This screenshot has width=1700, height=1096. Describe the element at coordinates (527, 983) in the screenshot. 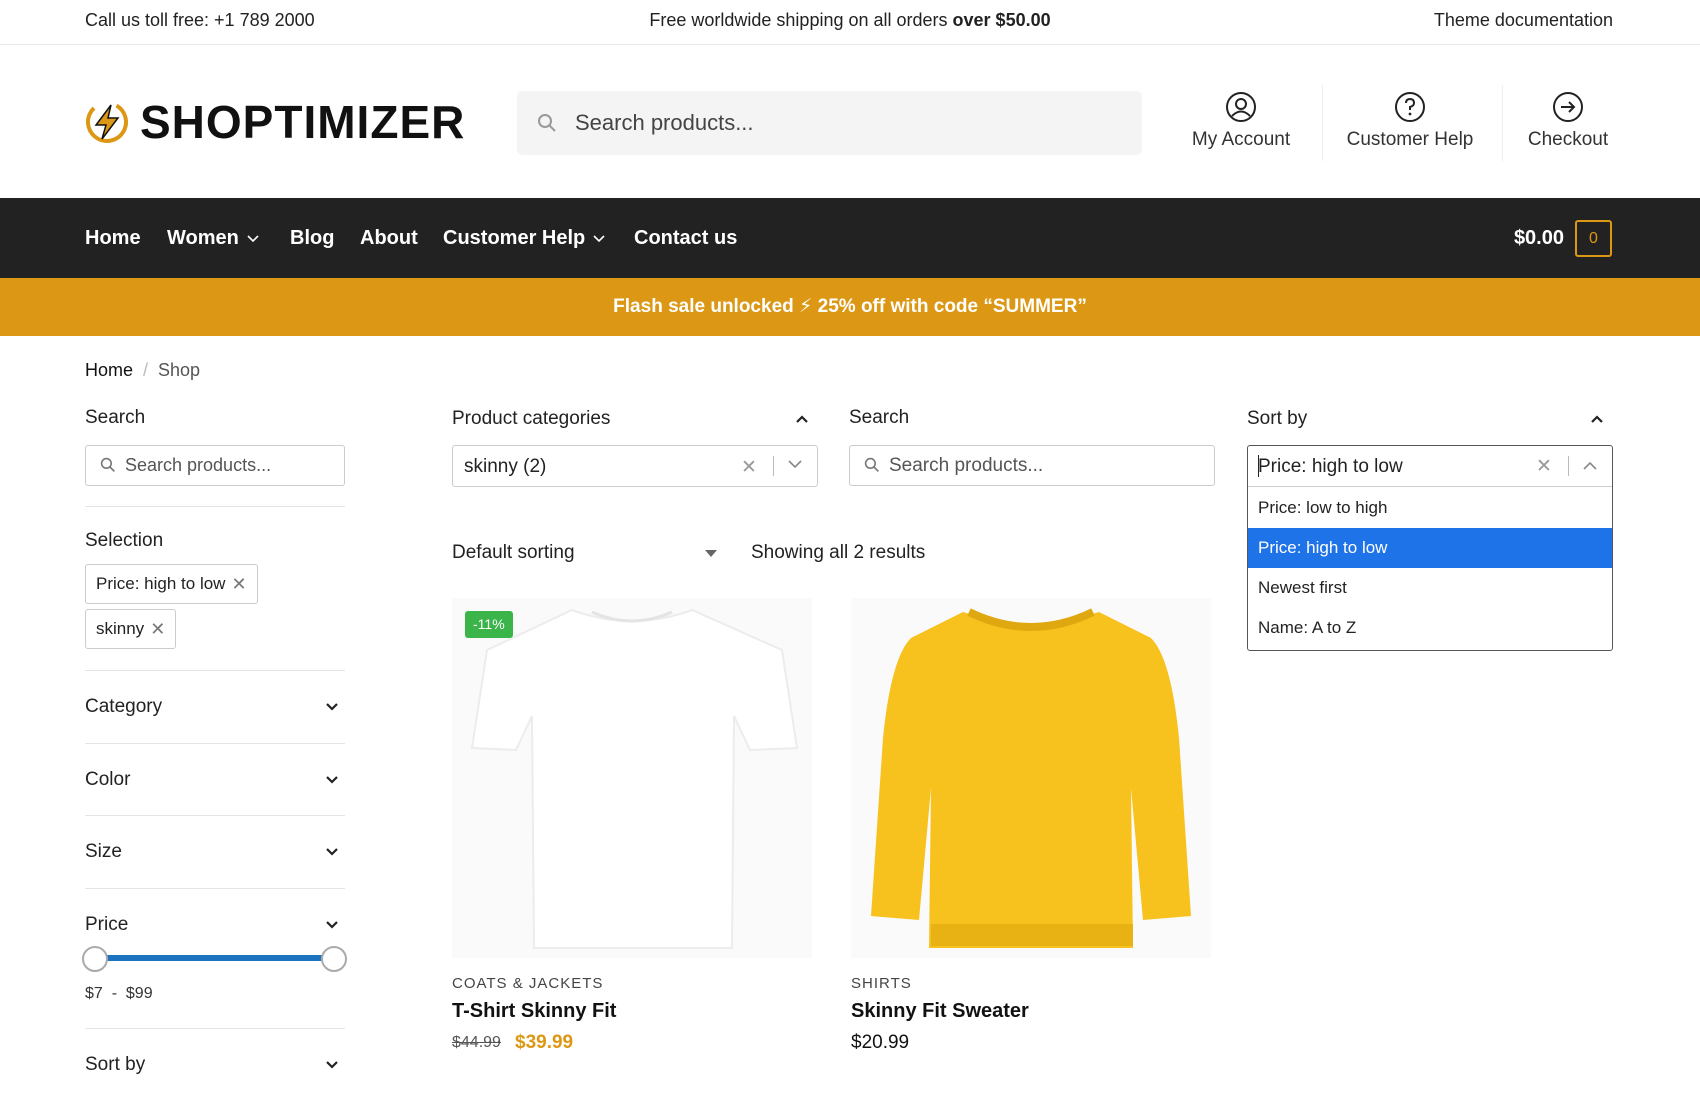

I see `product-category: COATS & JACKETS` at that location.